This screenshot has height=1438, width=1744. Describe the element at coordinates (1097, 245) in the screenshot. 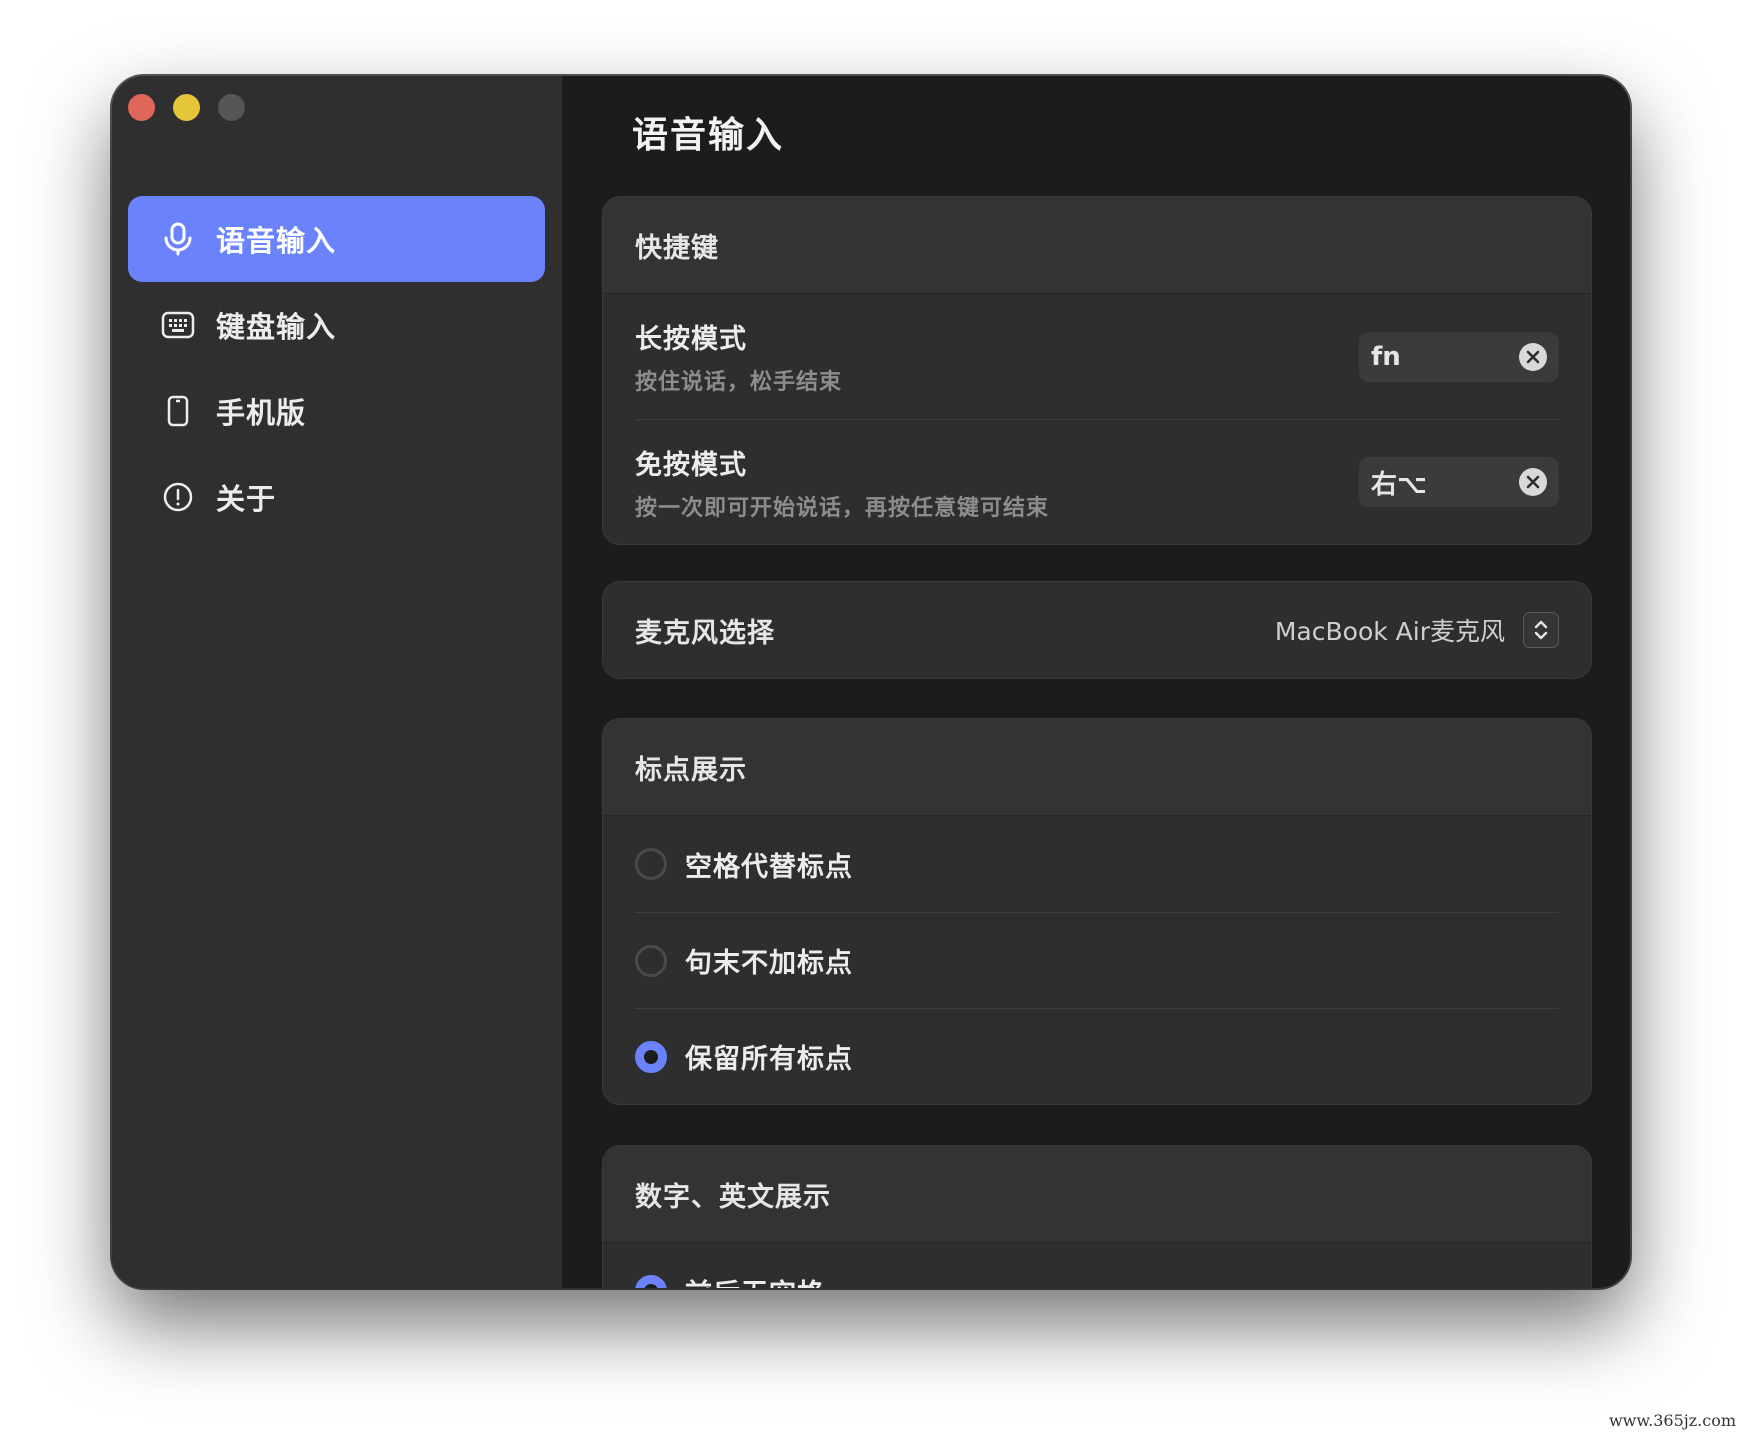

I see `shortcuts-header: 快捷键` at that location.